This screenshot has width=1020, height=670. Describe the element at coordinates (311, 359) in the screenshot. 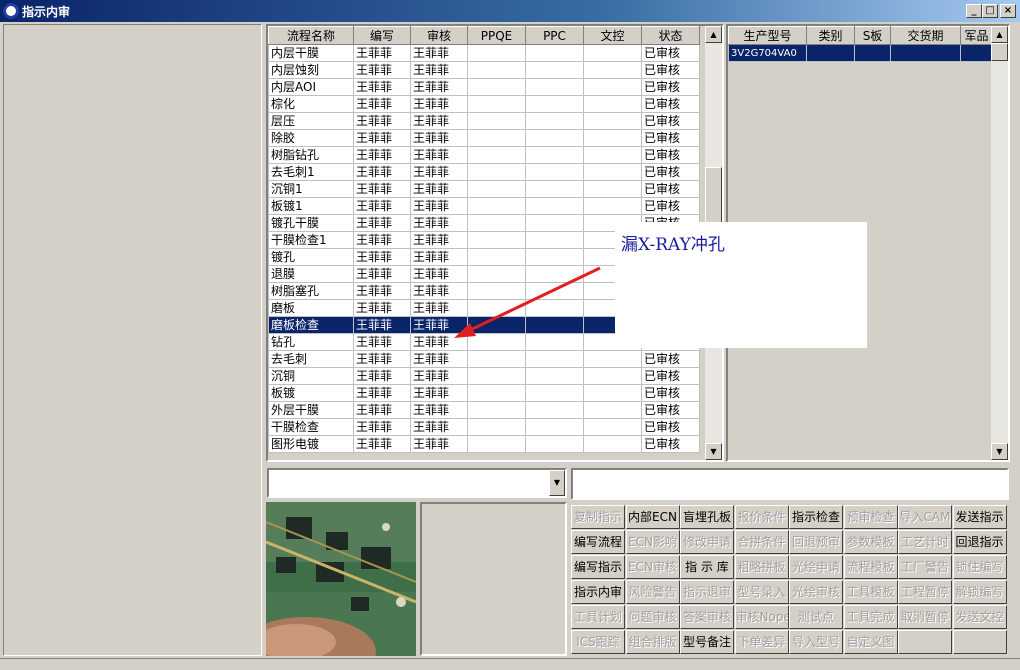

I see `process-cell-name: 去毛刺` at that location.